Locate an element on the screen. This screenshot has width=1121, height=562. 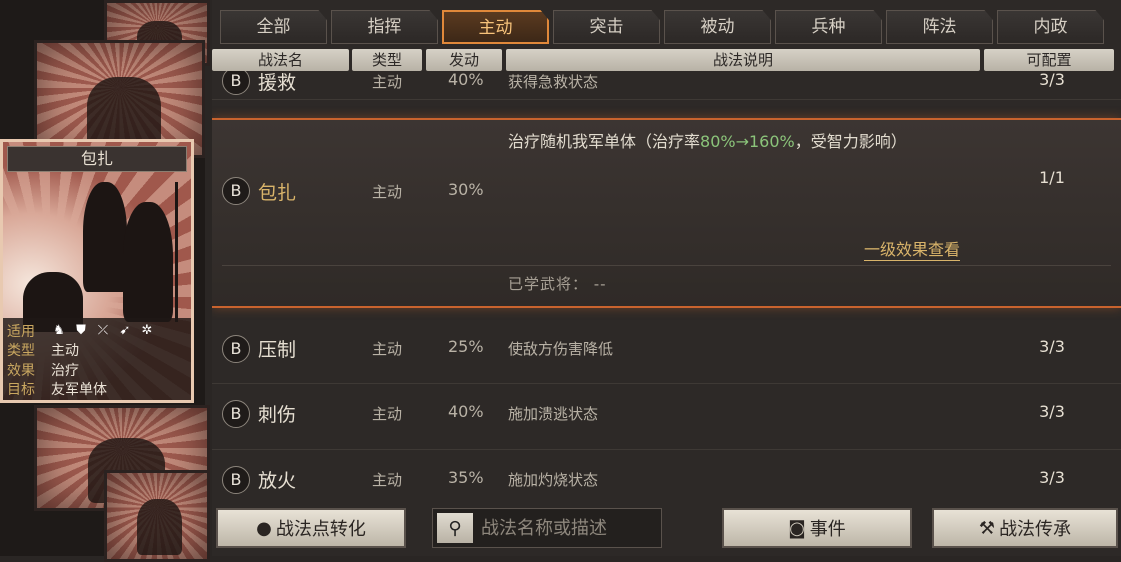
skill-rate: 30% is located at coordinates (466, 189).